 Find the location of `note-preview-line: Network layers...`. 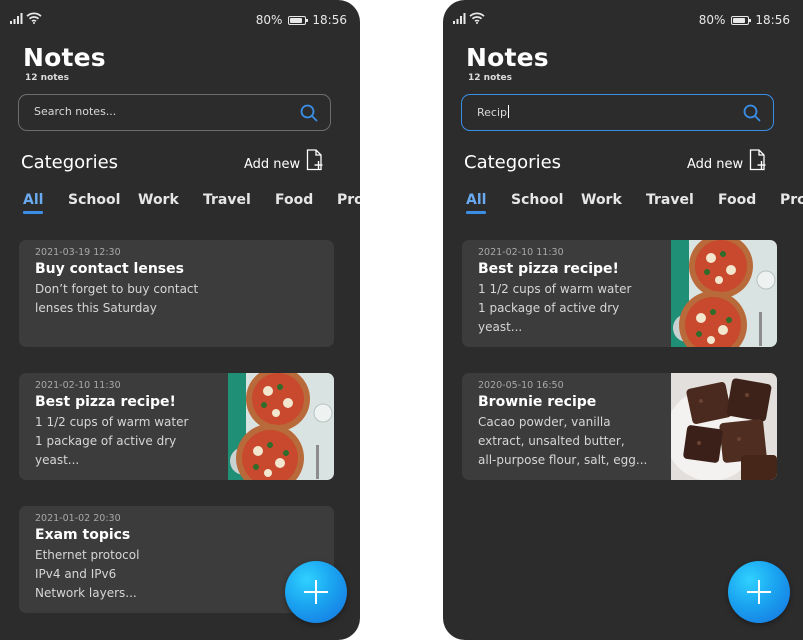

note-preview-line: Network layers... is located at coordinates (86, 593).